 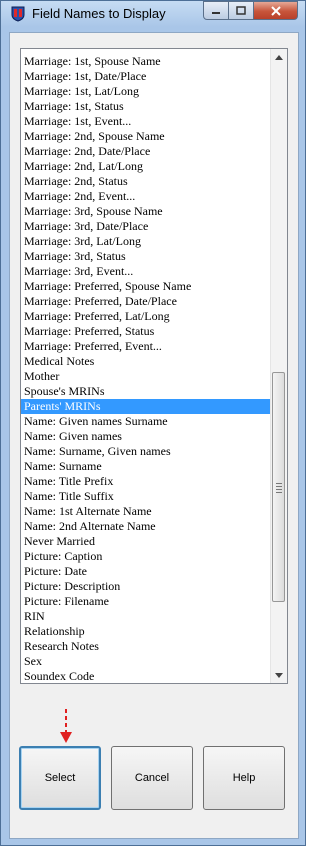 I want to click on minimize-button, so click(x=216, y=10).